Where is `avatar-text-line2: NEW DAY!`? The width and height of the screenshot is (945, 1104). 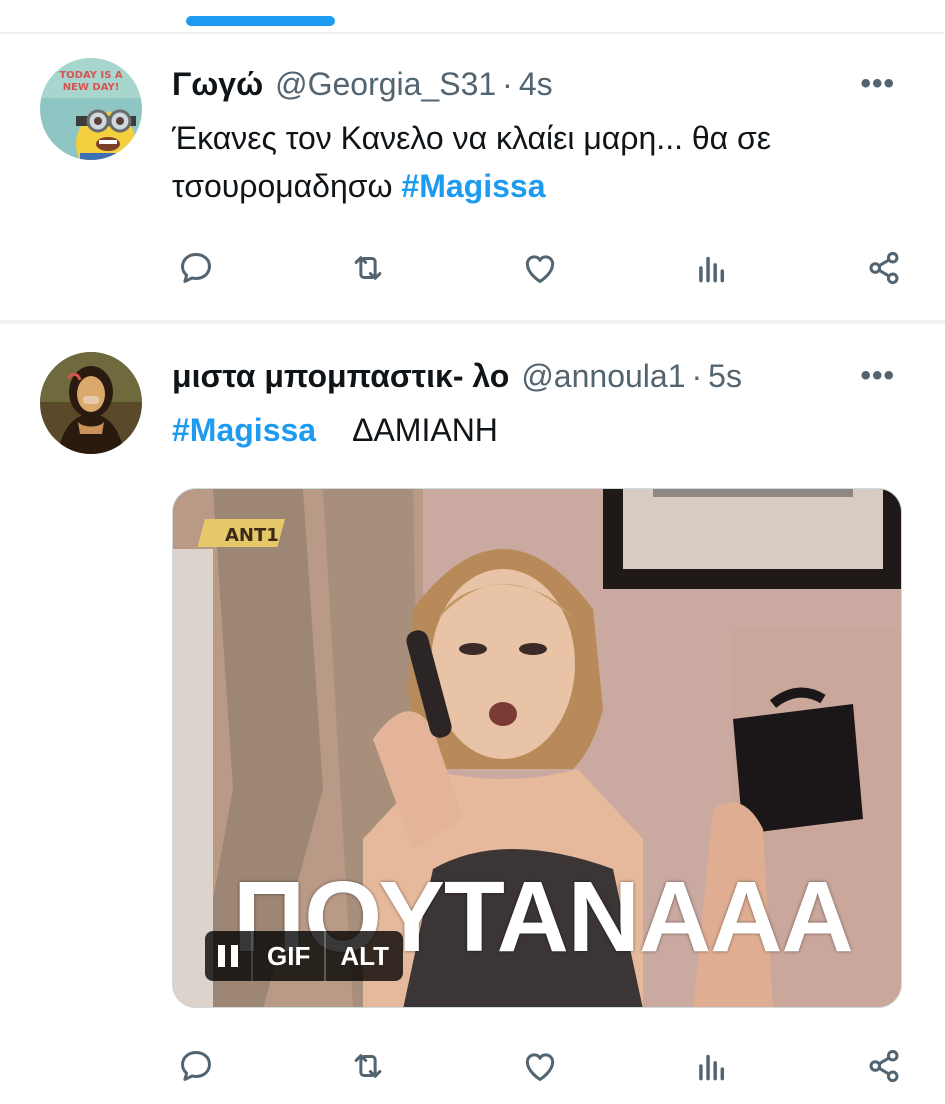 avatar-text-line2: NEW DAY! is located at coordinates (91, 87).